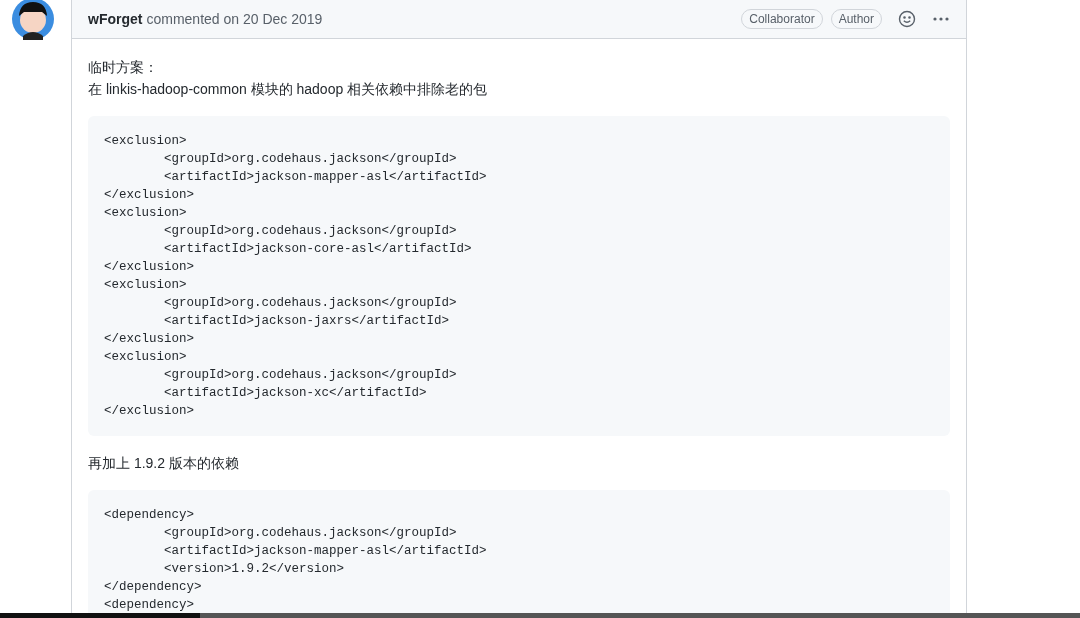  What do you see at coordinates (153, 587) in the screenshot?
I see `code-line: </dependency>` at bounding box center [153, 587].